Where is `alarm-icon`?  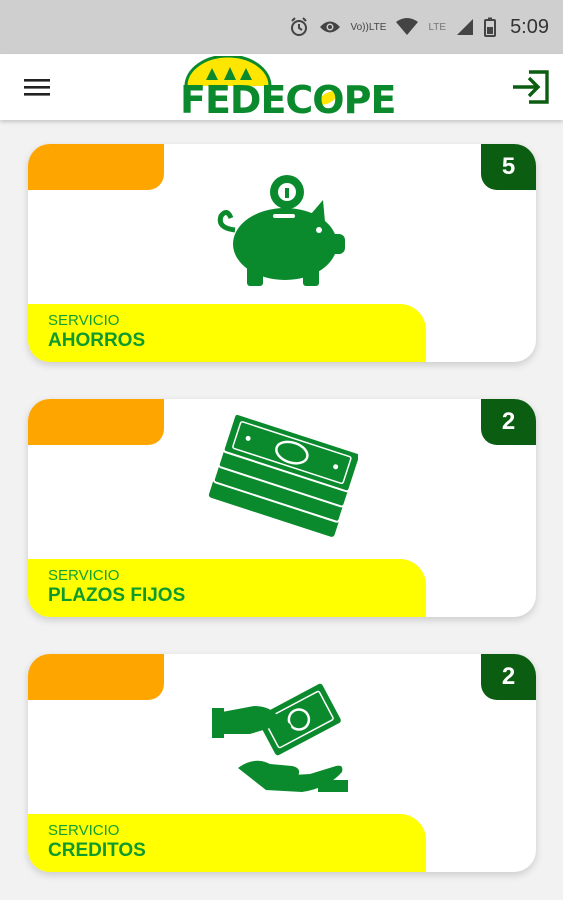
alarm-icon is located at coordinates (299, 27).